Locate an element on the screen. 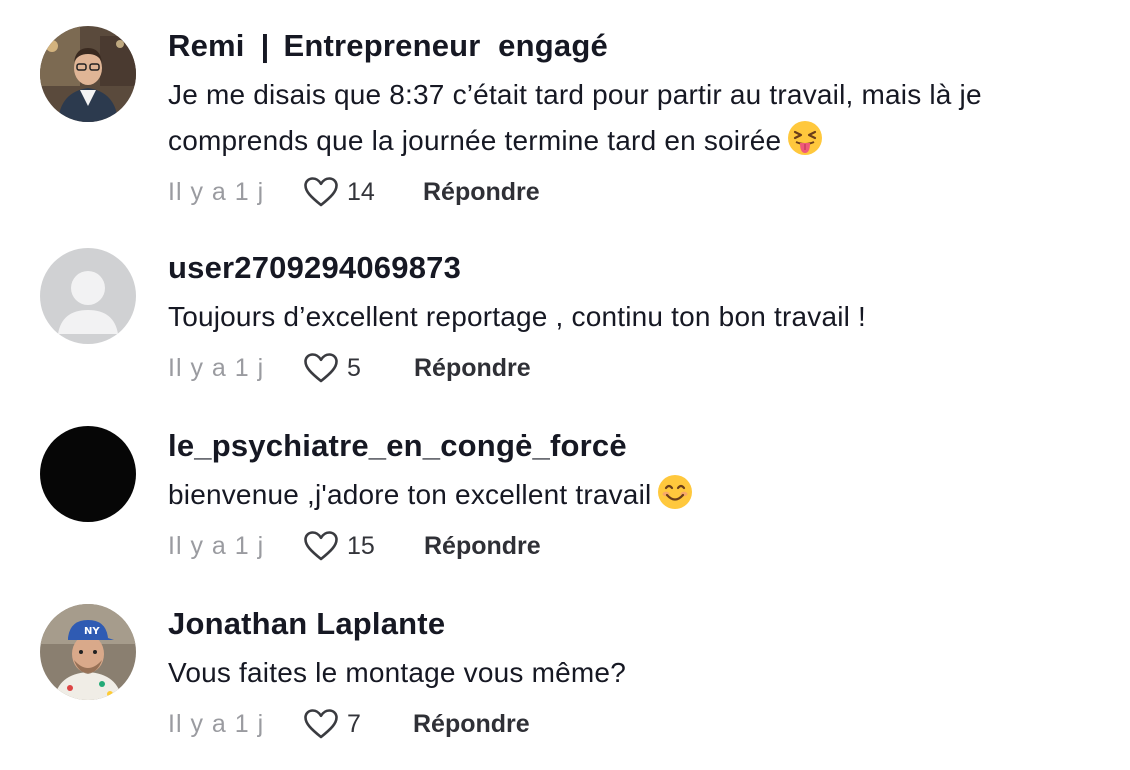 This screenshot has height=770, width=1130. avatar: NY is located at coordinates (88, 652).